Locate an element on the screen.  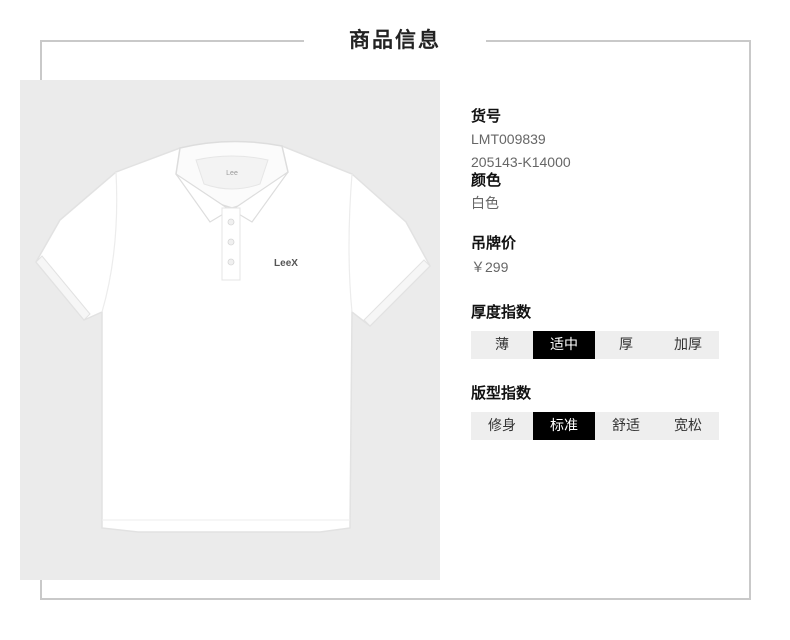
sku-label: 货号 is located at coordinates (486, 116).